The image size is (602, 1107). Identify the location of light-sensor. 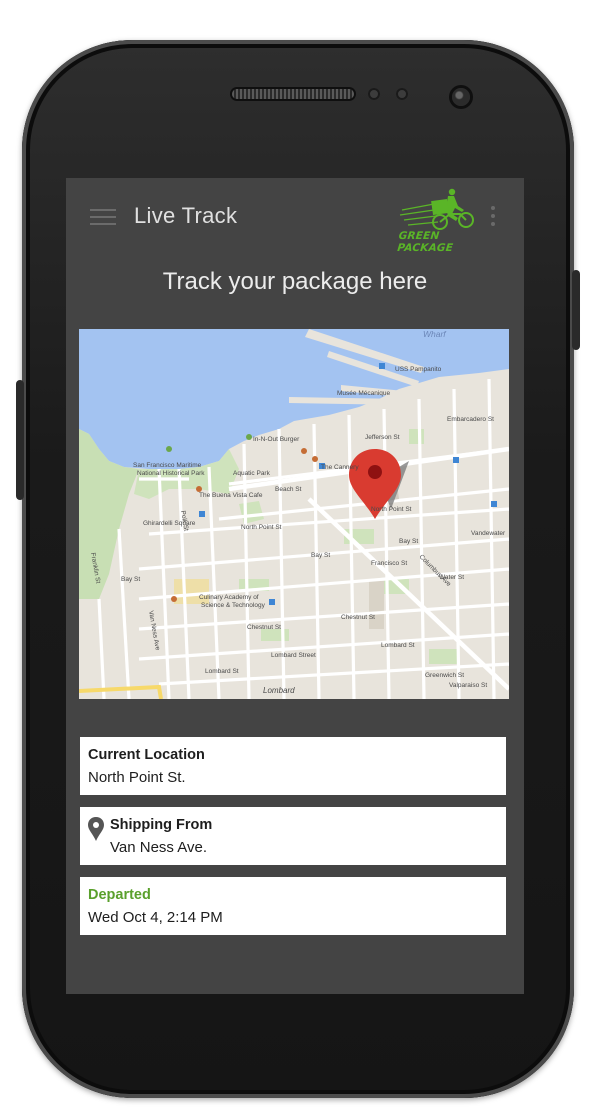
(402, 94).